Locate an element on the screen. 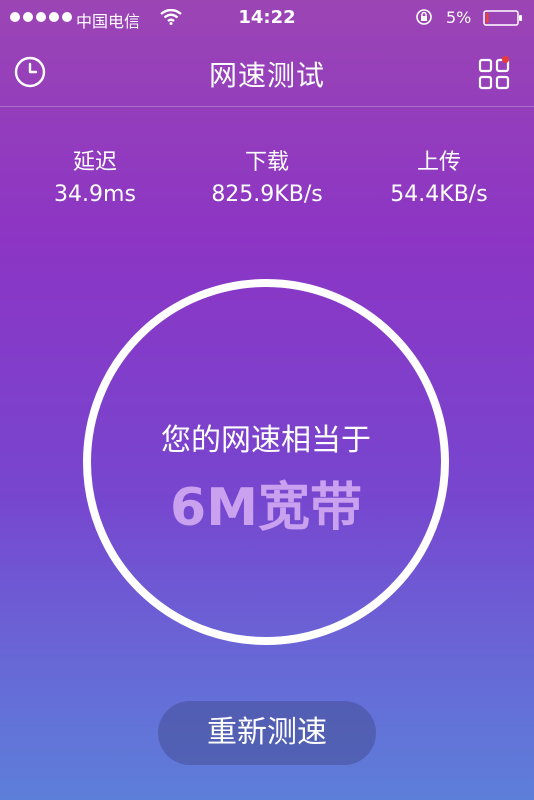 Image resolution: width=534 pixels, height=800 pixels. battery-percent: 5% is located at coordinates (459, 17).